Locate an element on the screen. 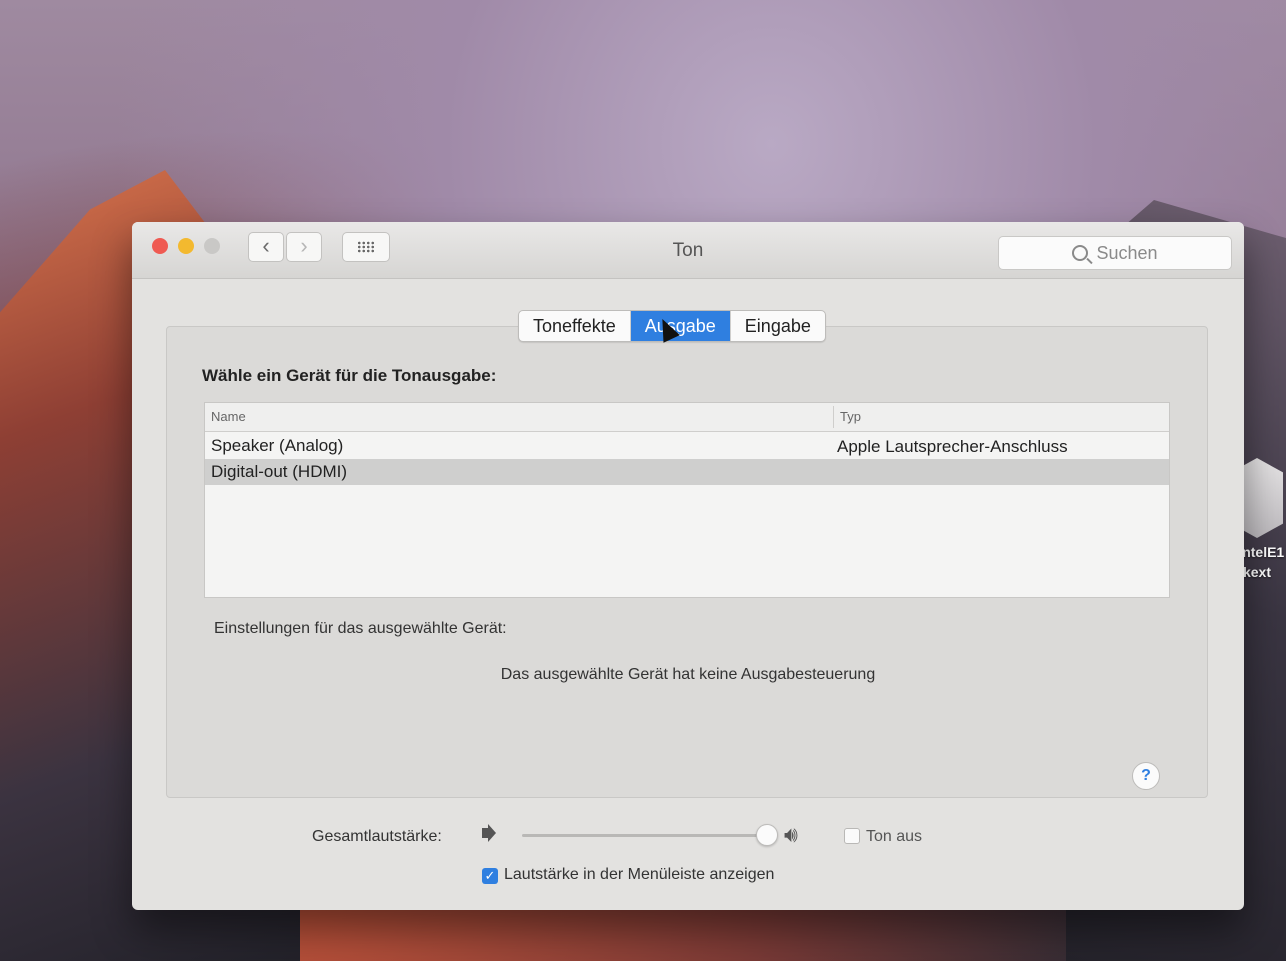 This screenshot has height=961, width=1286. table-header: Name Typ is located at coordinates (687, 417).